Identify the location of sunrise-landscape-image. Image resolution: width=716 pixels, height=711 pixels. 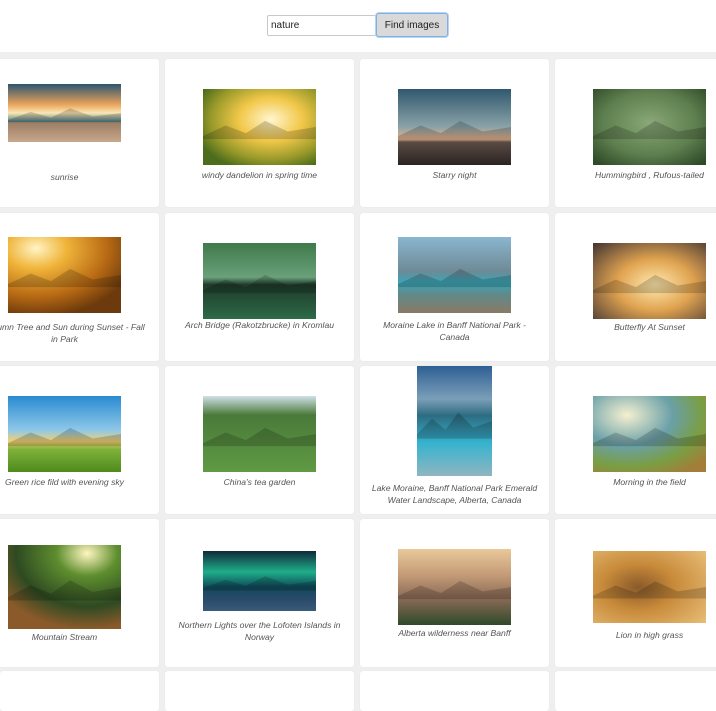
(64, 113).